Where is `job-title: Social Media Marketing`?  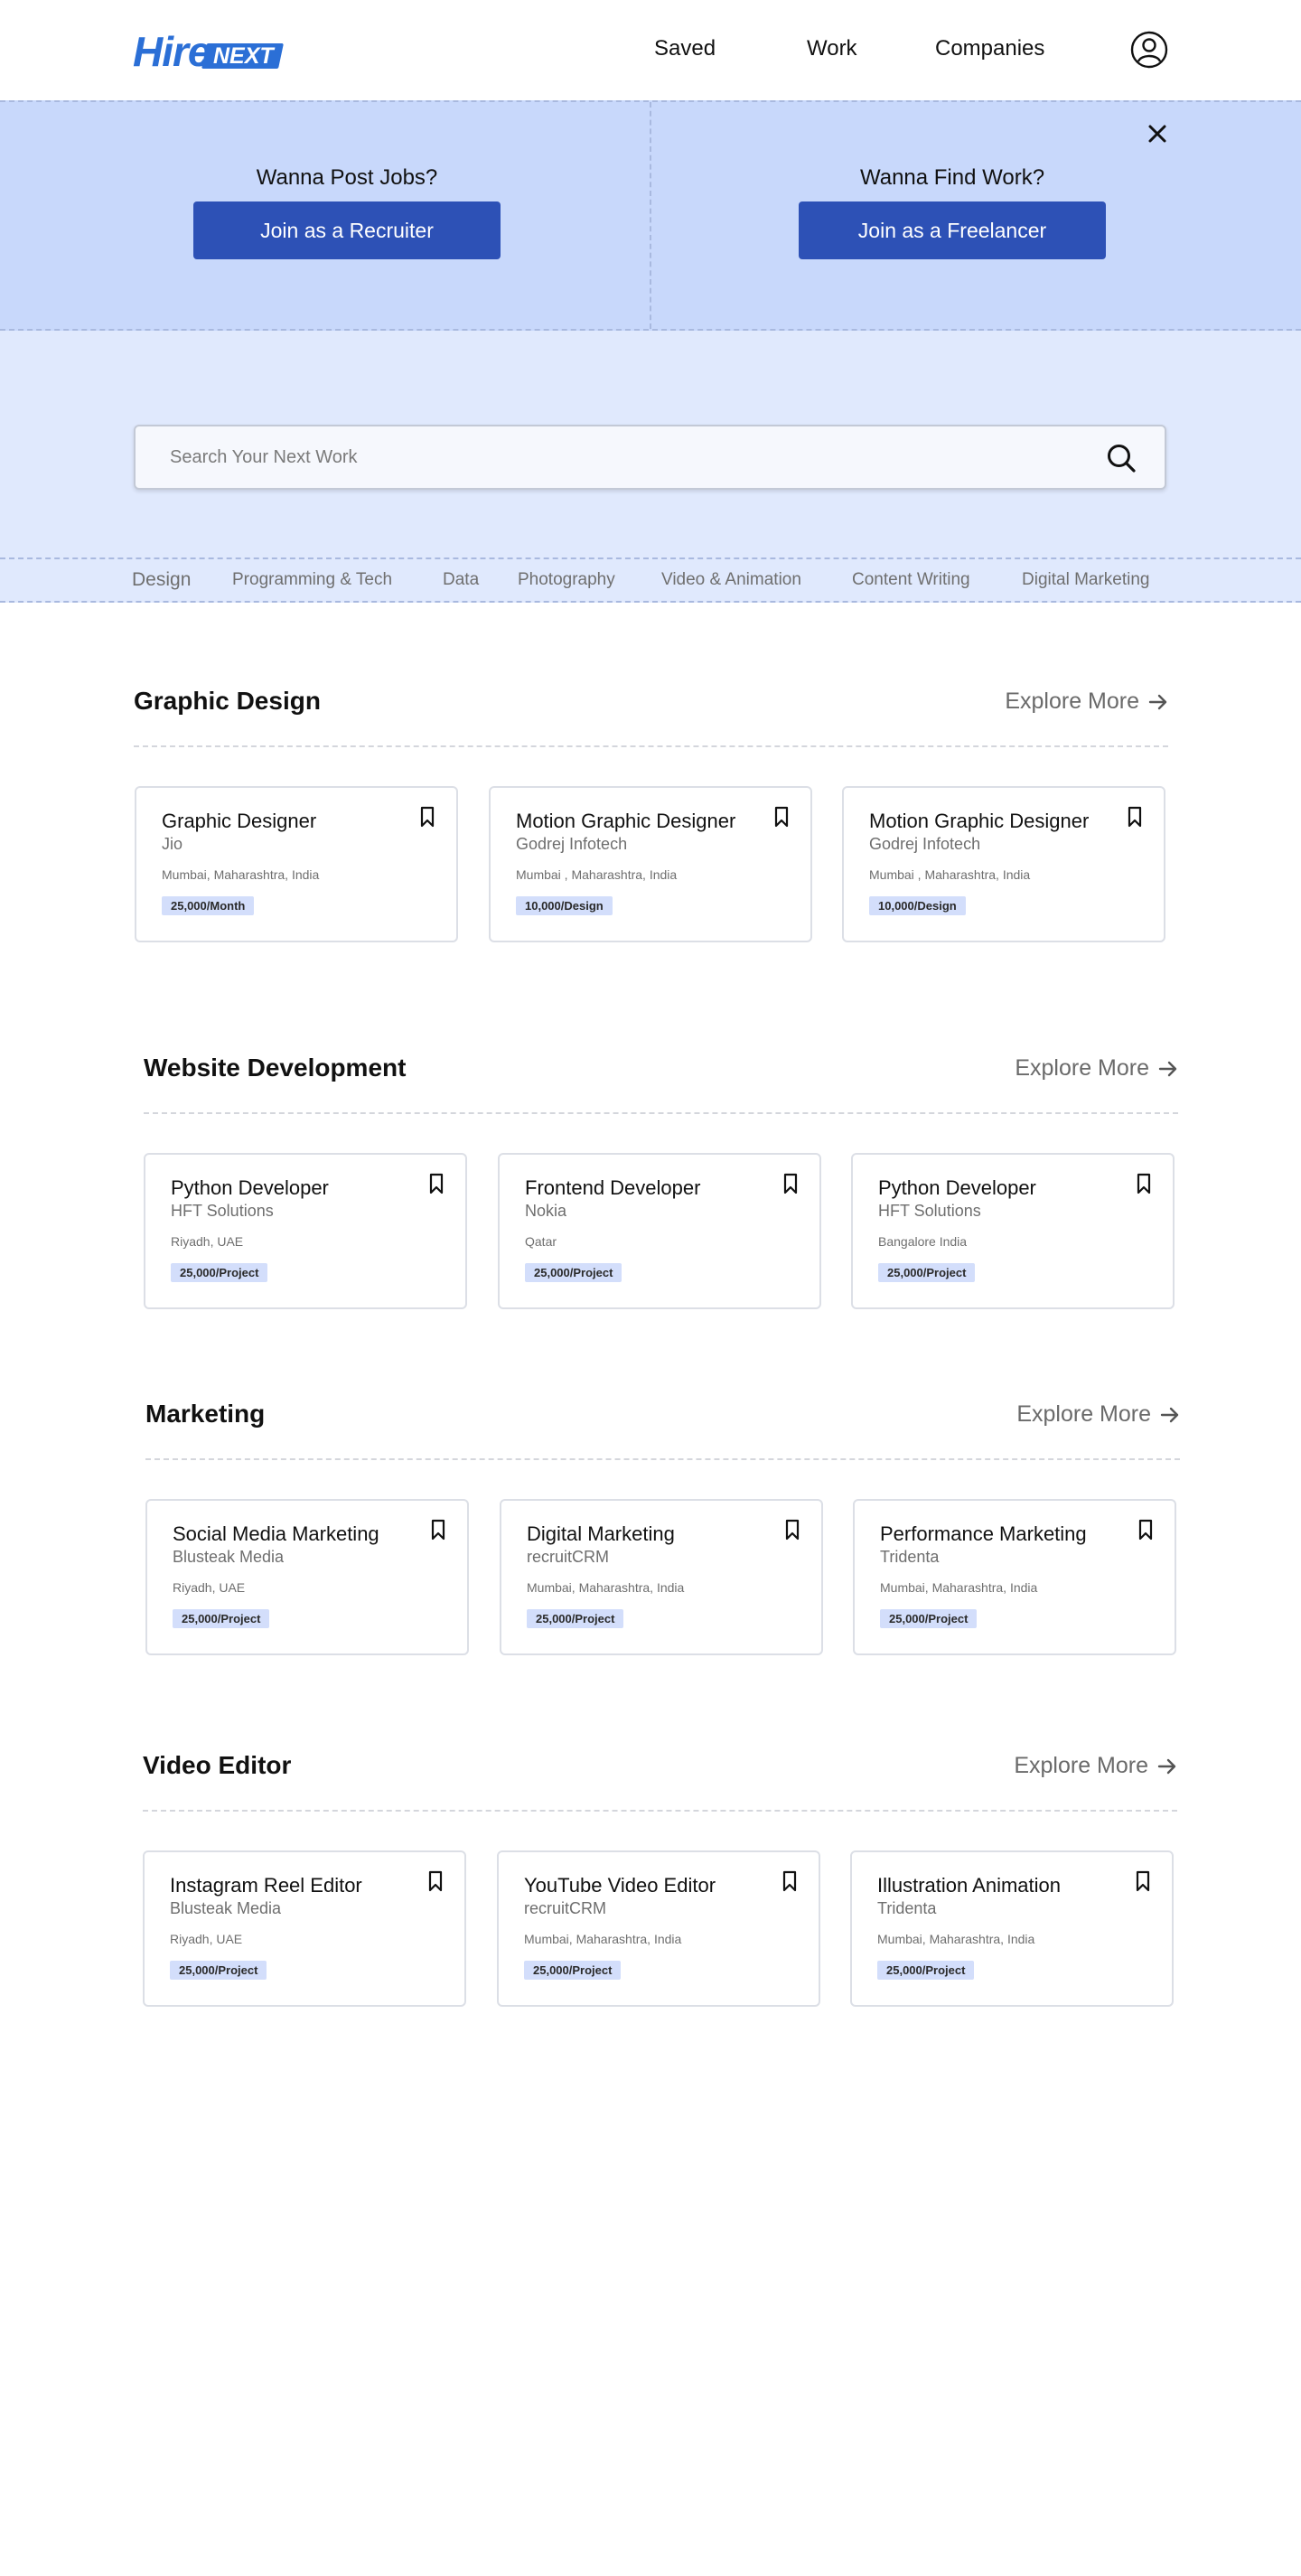 job-title: Social Media Marketing is located at coordinates (276, 1533).